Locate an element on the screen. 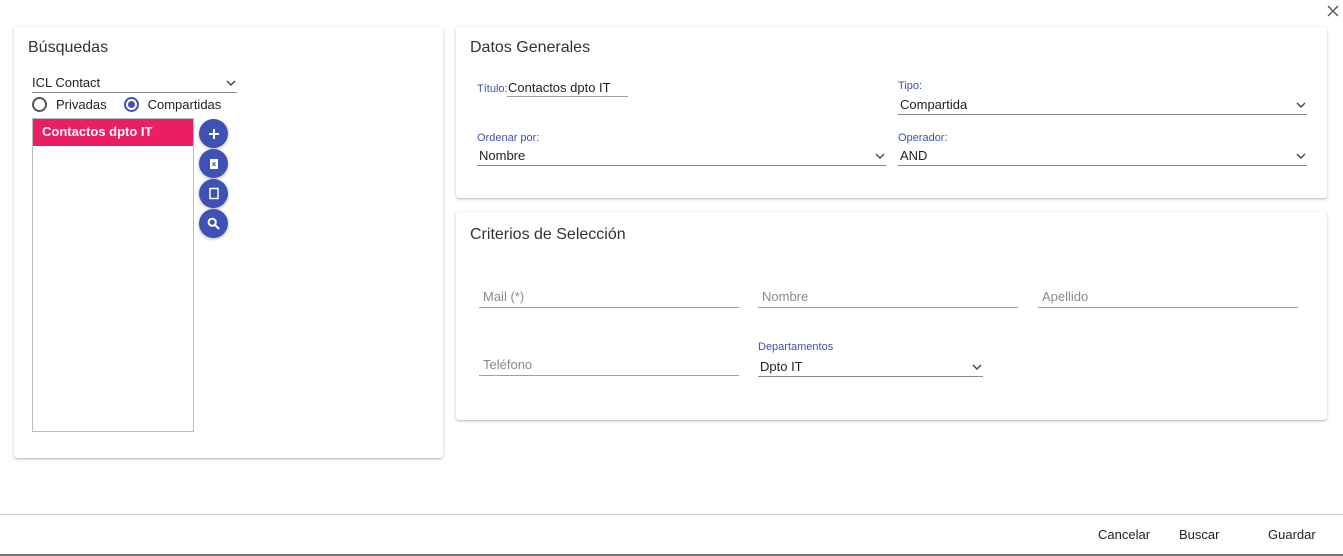 The width and height of the screenshot is (1343, 556). ordenar-label: Ordenar por: is located at coordinates (508, 138).